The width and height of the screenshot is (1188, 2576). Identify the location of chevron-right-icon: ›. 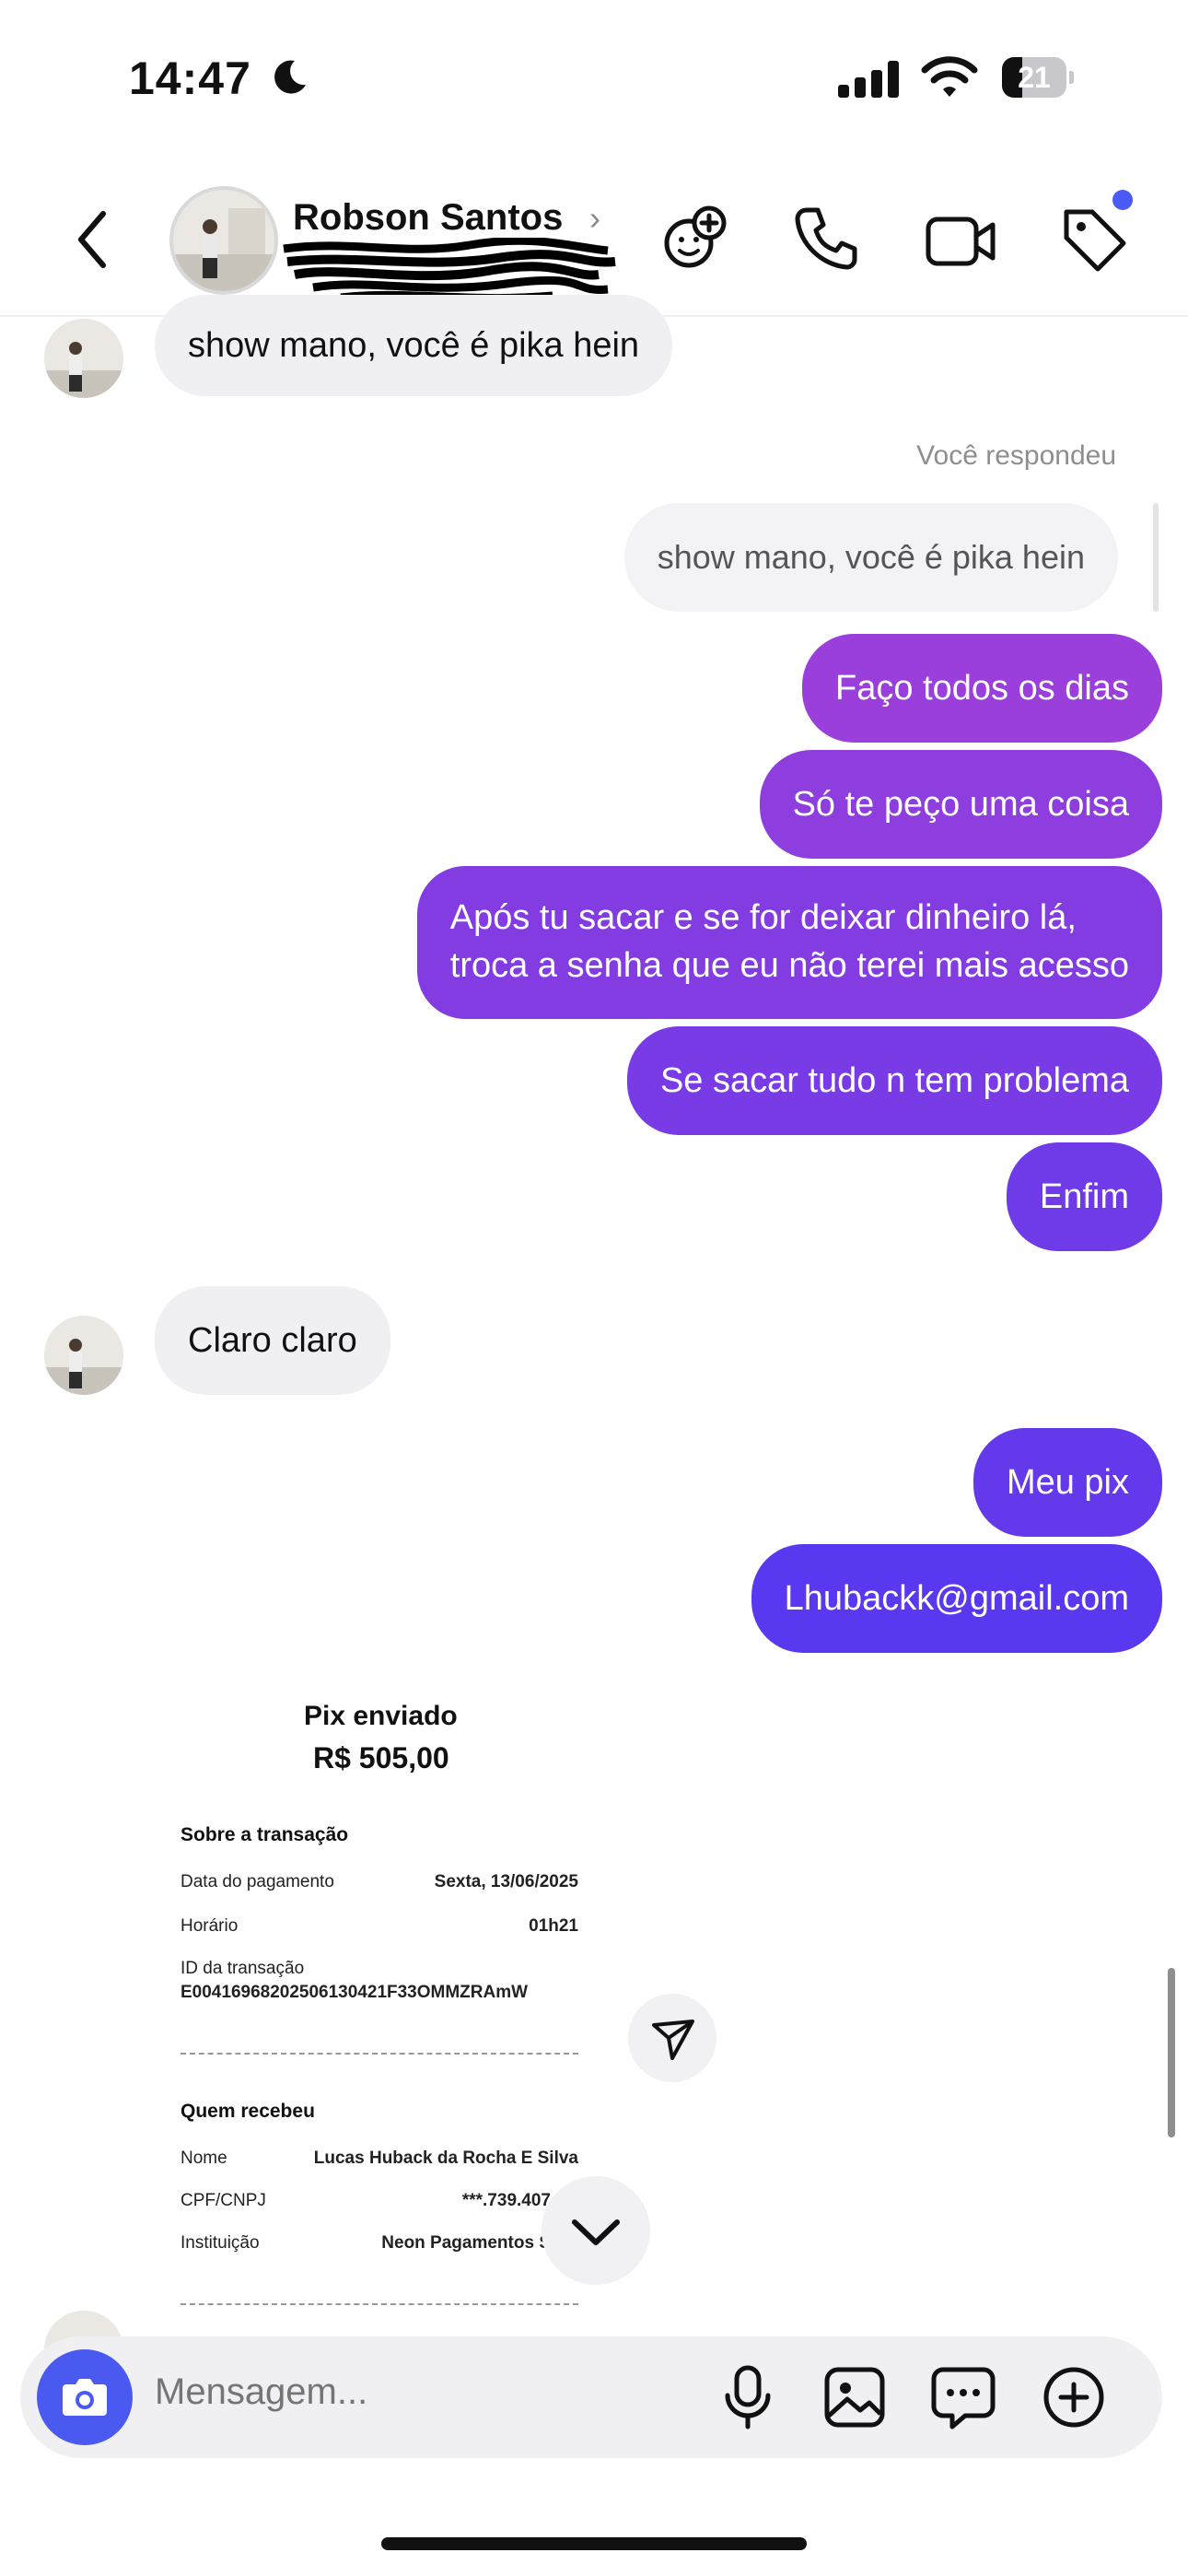
(594, 218).